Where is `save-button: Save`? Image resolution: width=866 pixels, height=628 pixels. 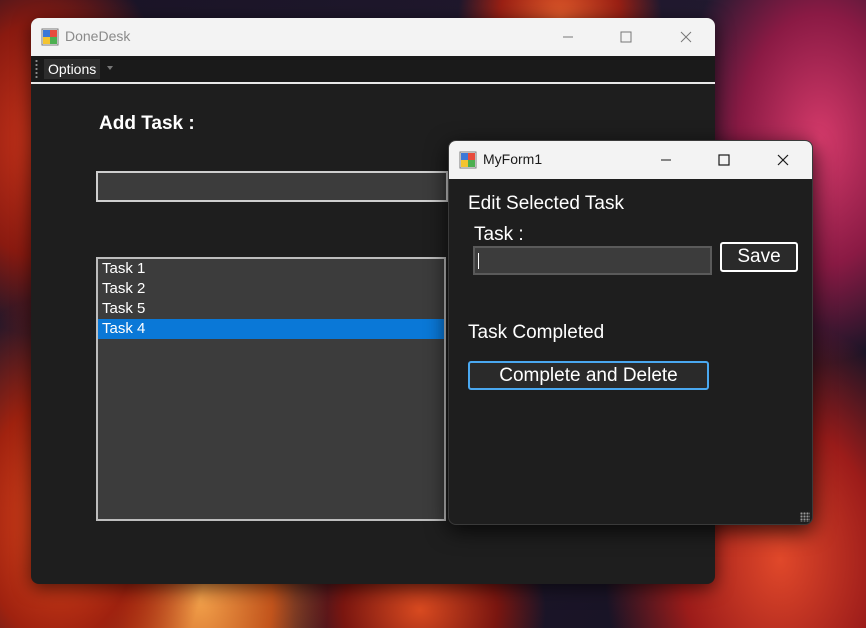 save-button: Save is located at coordinates (759, 257).